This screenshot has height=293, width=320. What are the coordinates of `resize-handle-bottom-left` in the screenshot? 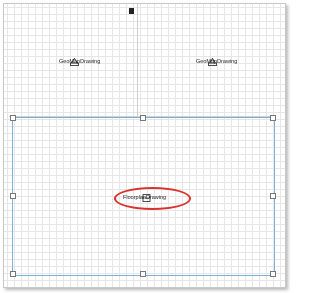 It's located at (13, 274).